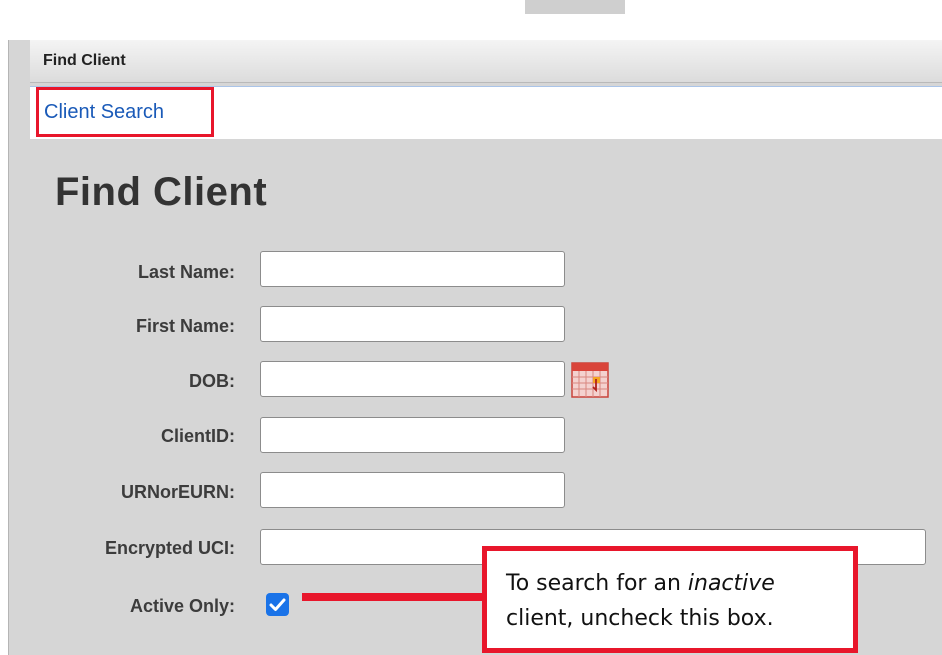 The width and height of the screenshot is (942, 655). What do you see at coordinates (640, 618) in the screenshot?
I see `callout-text-after: client, uncheck this box.` at bounding box center [640, 618].